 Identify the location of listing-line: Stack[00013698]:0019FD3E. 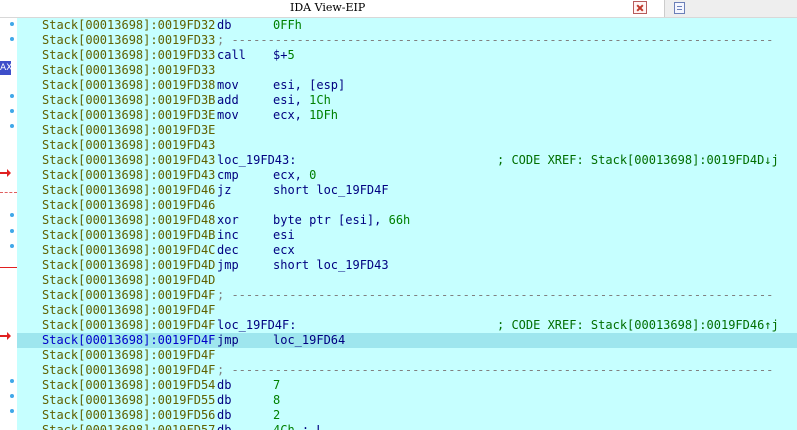
(407, 130).